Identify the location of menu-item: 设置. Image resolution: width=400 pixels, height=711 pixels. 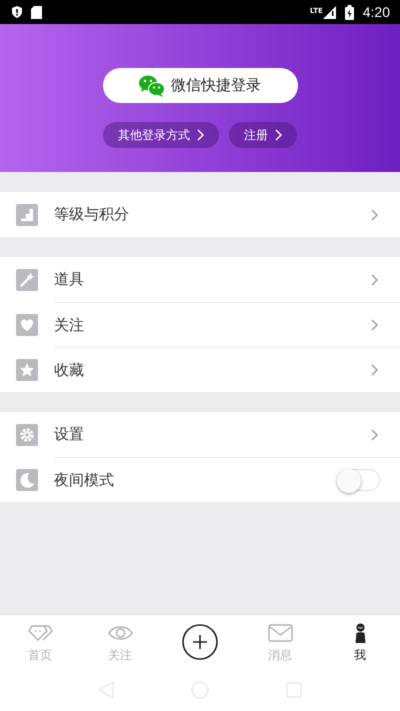
(227, 434).